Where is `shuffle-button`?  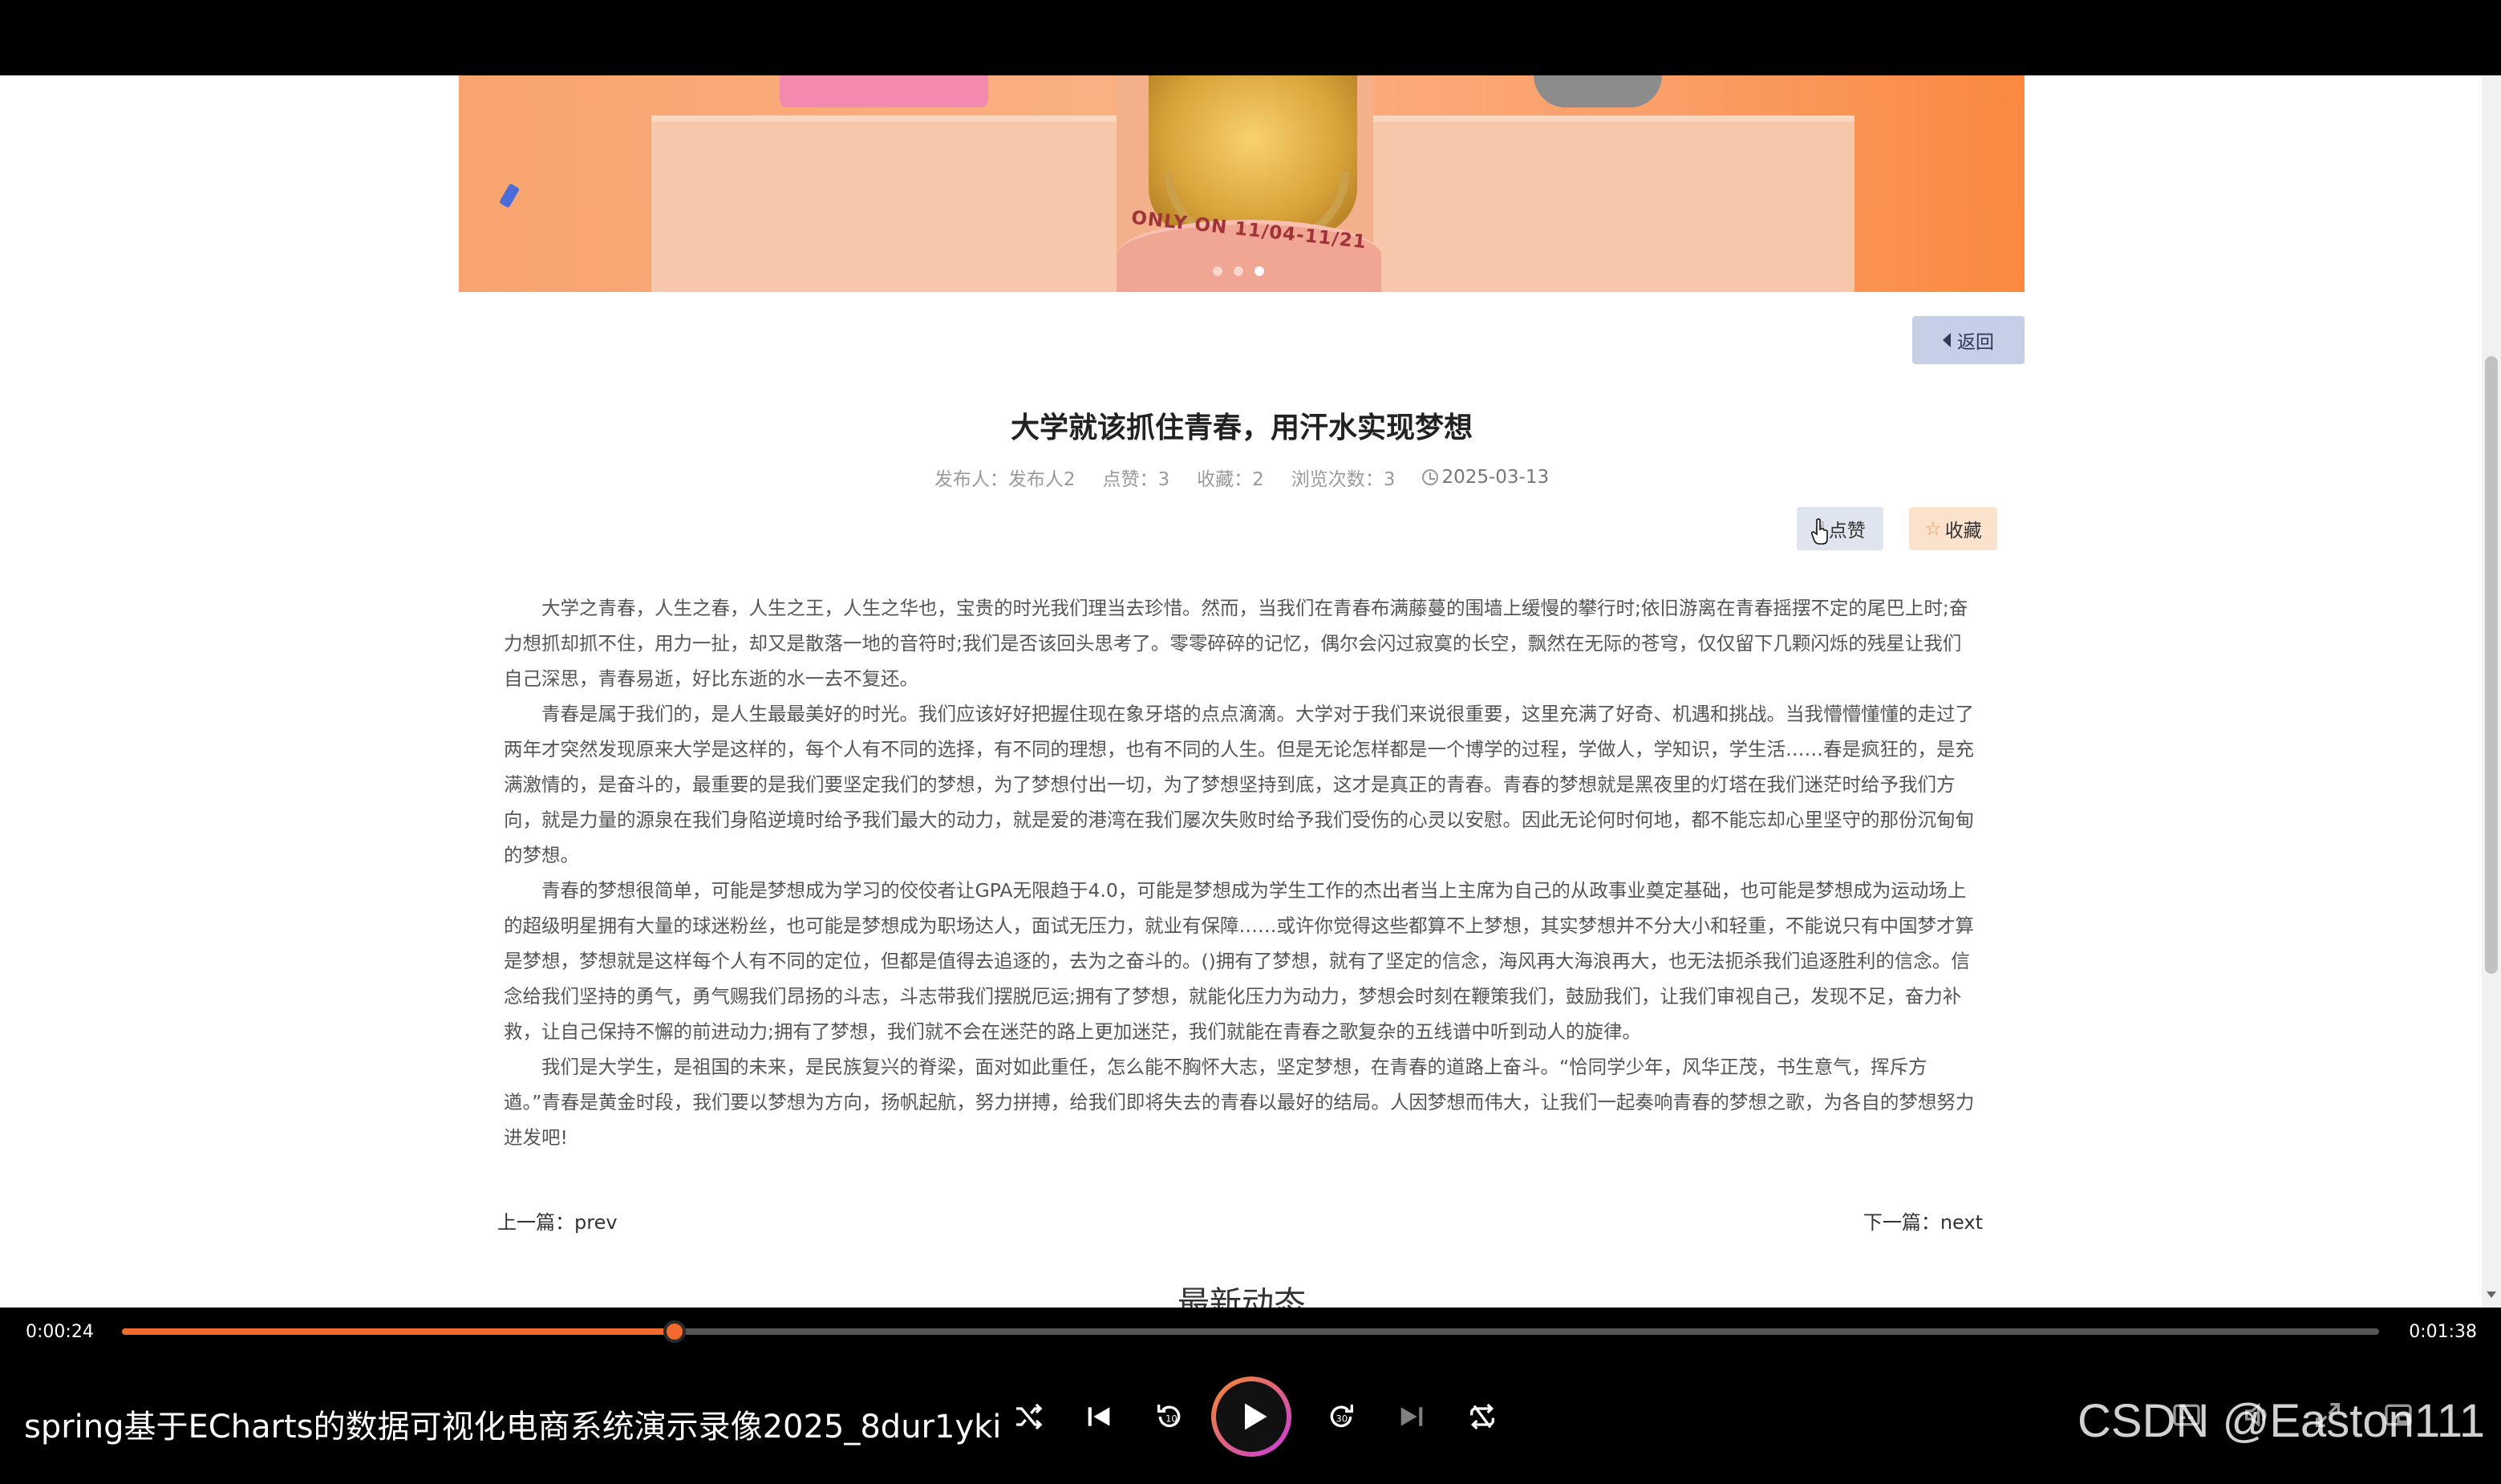 shuffle-button is located at coordinates (1028, 1416).